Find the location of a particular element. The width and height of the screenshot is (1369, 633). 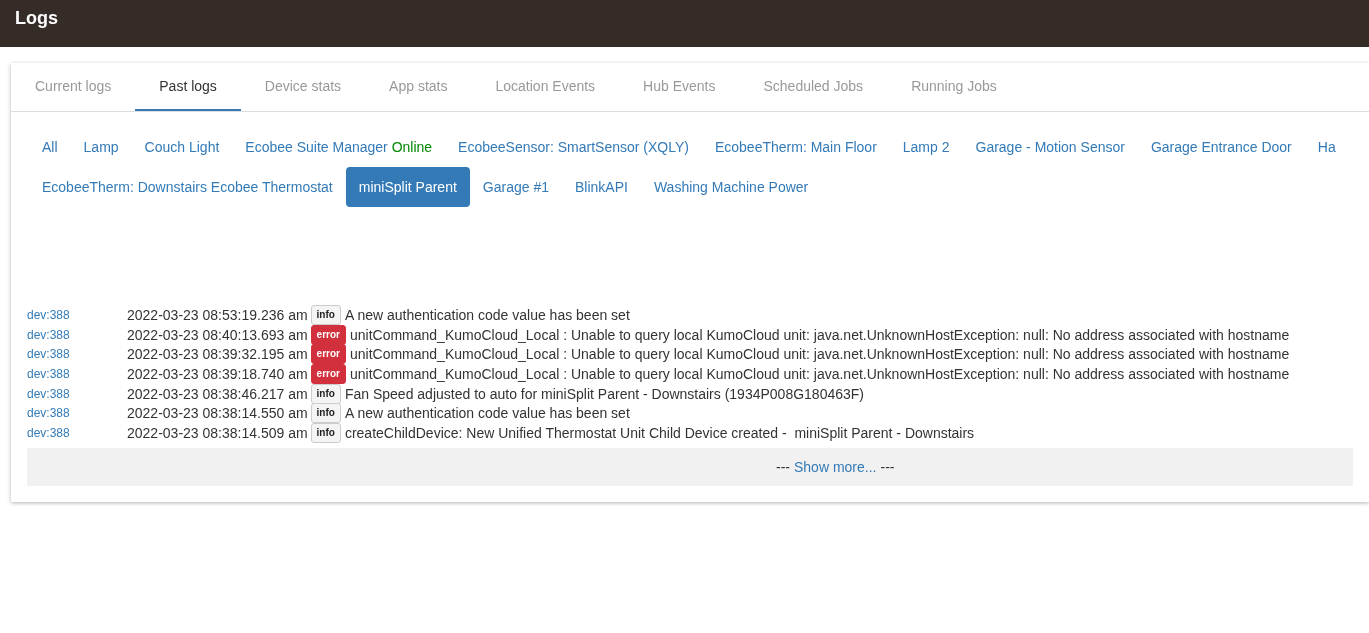

tab: Scheduled Jobs is located at coordinates (813, 87).